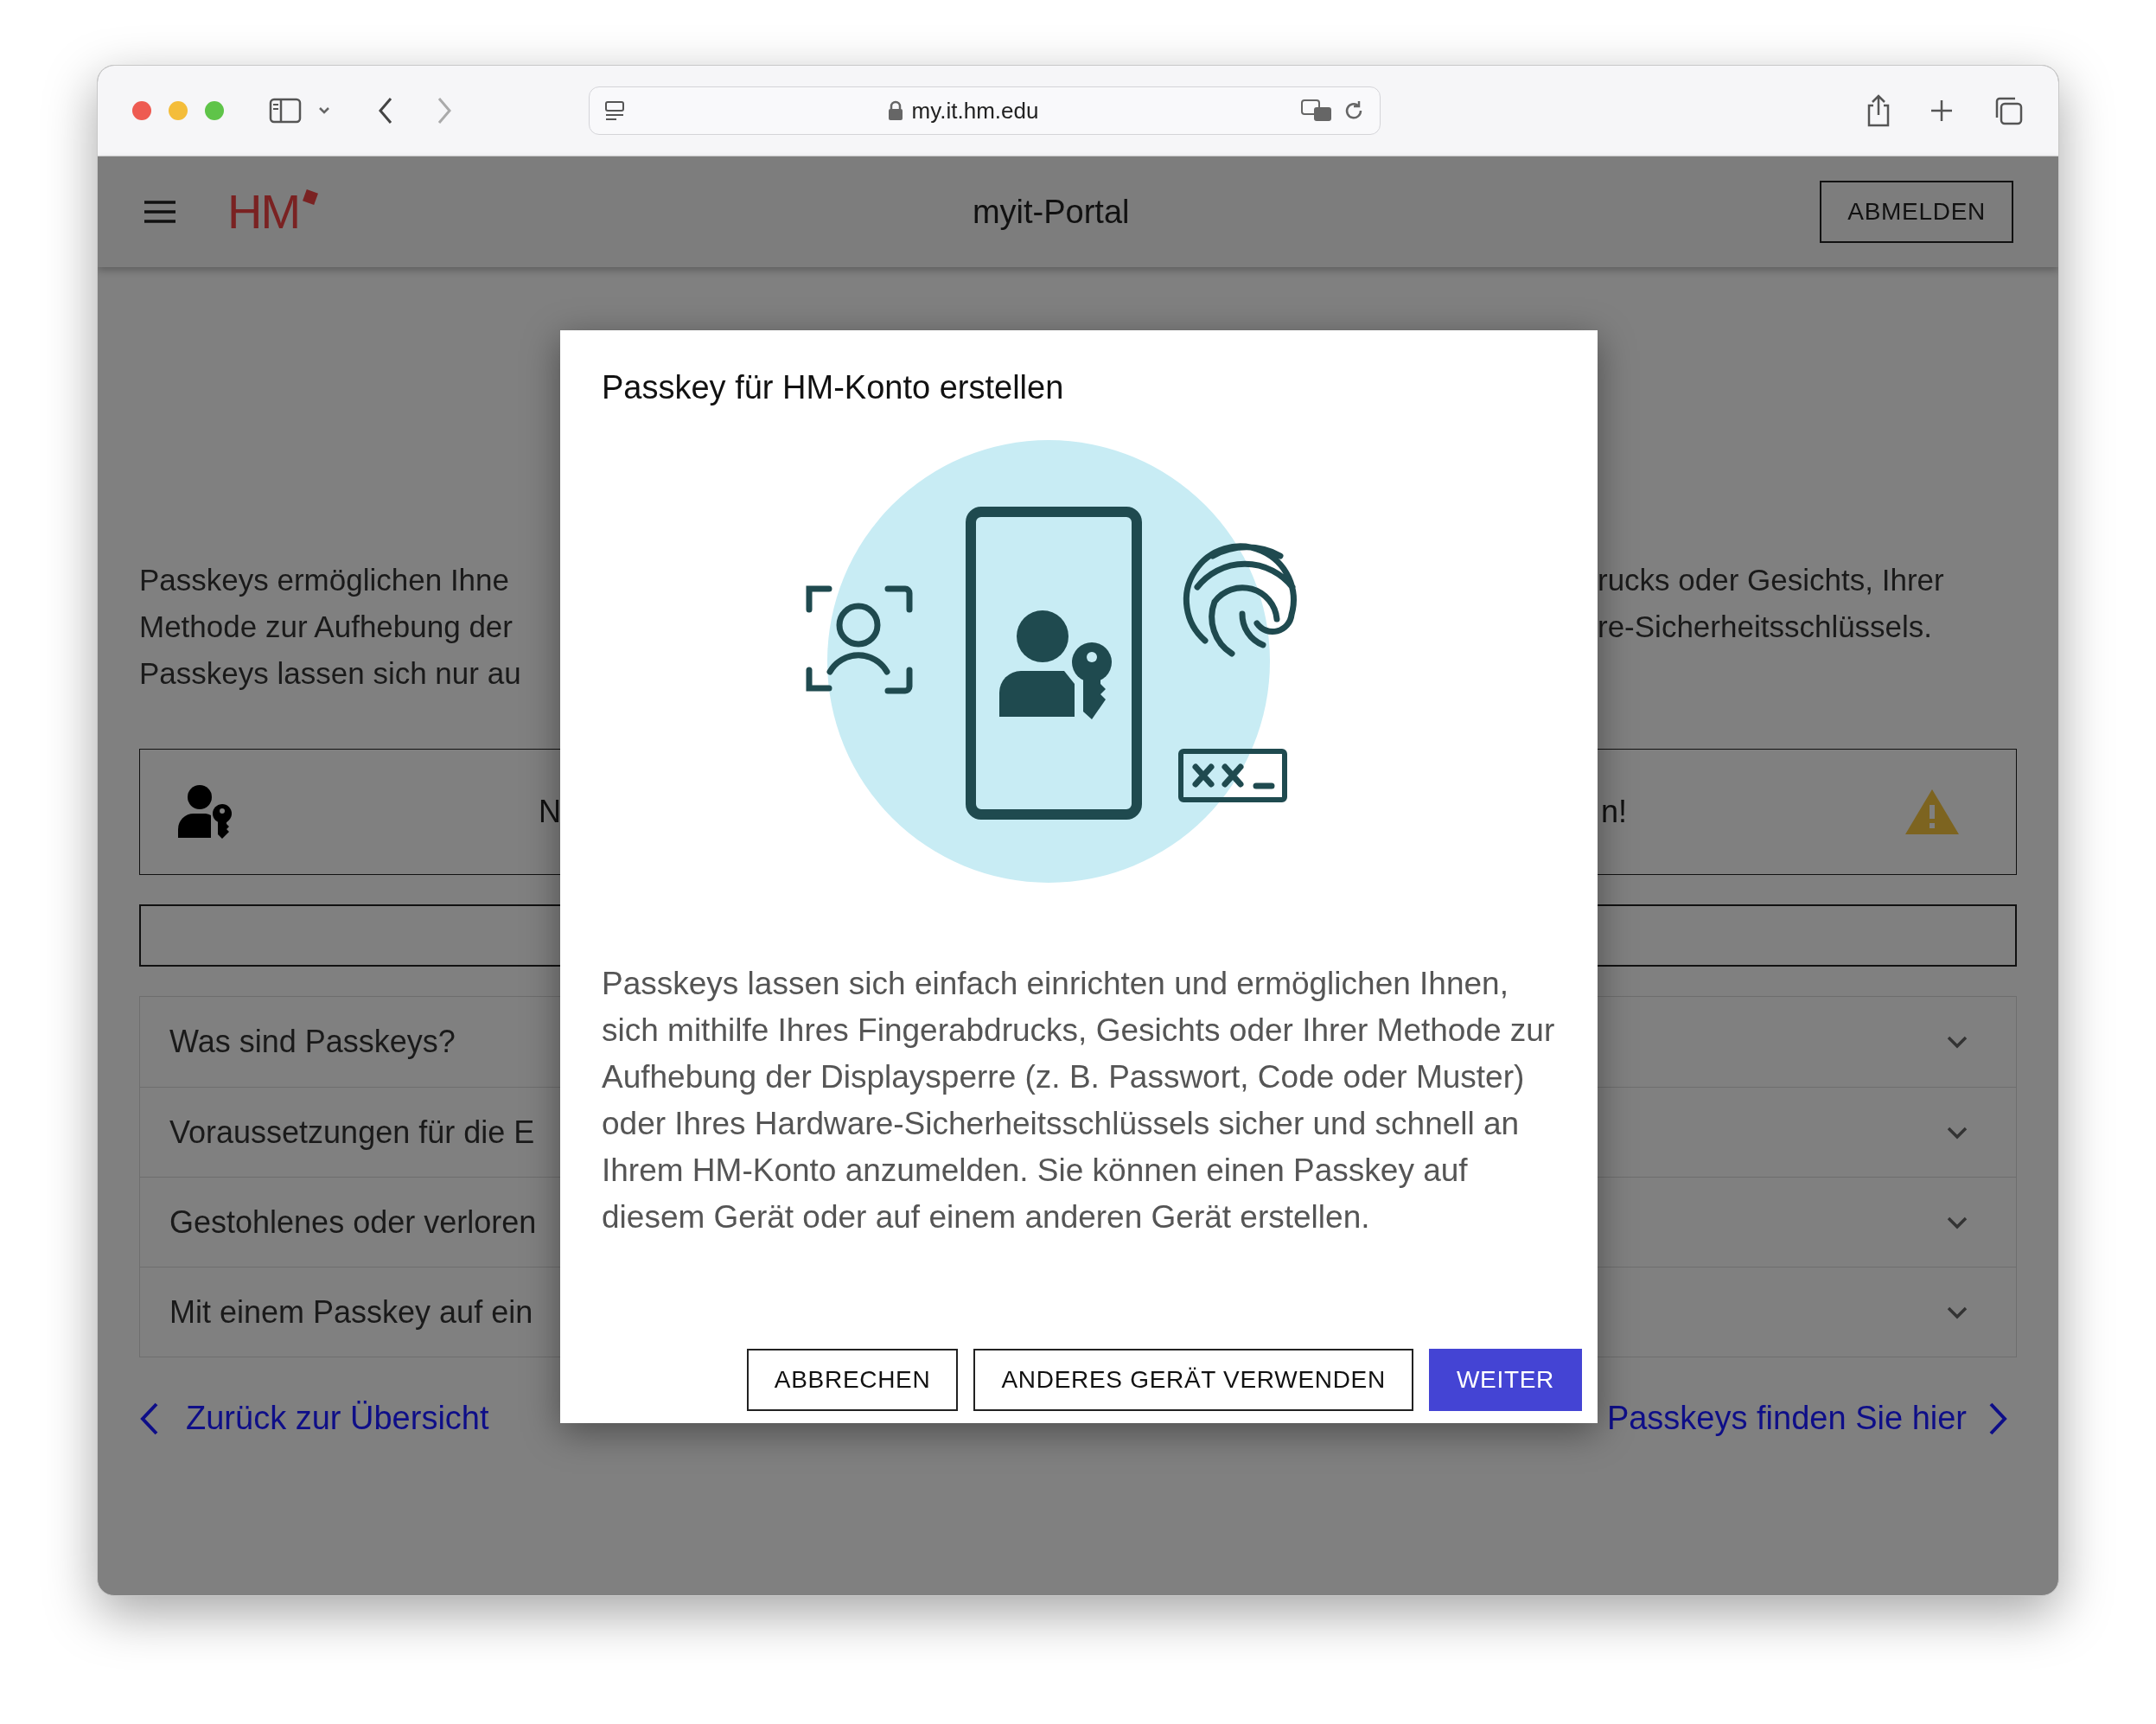  What do you see at coordinates (352, 1132) in the screenshot?
I see `accordion-title: Voraussetzungen für die E` at bounding box center [352, 1132].